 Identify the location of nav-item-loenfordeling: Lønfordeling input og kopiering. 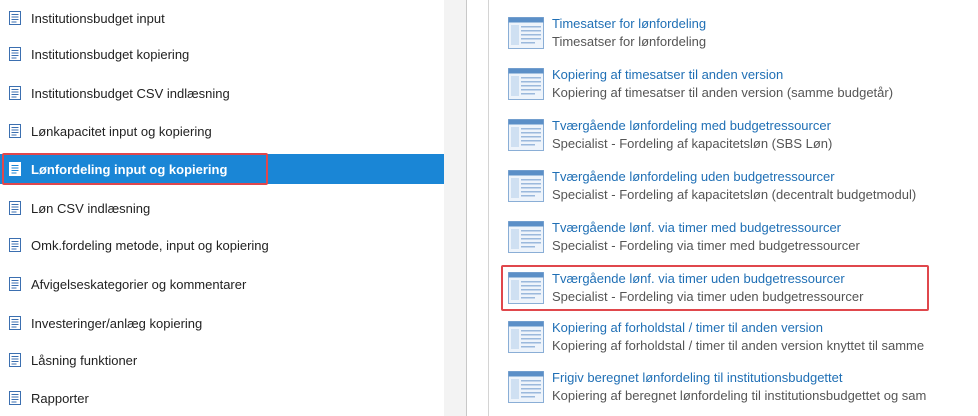
(222, 169).